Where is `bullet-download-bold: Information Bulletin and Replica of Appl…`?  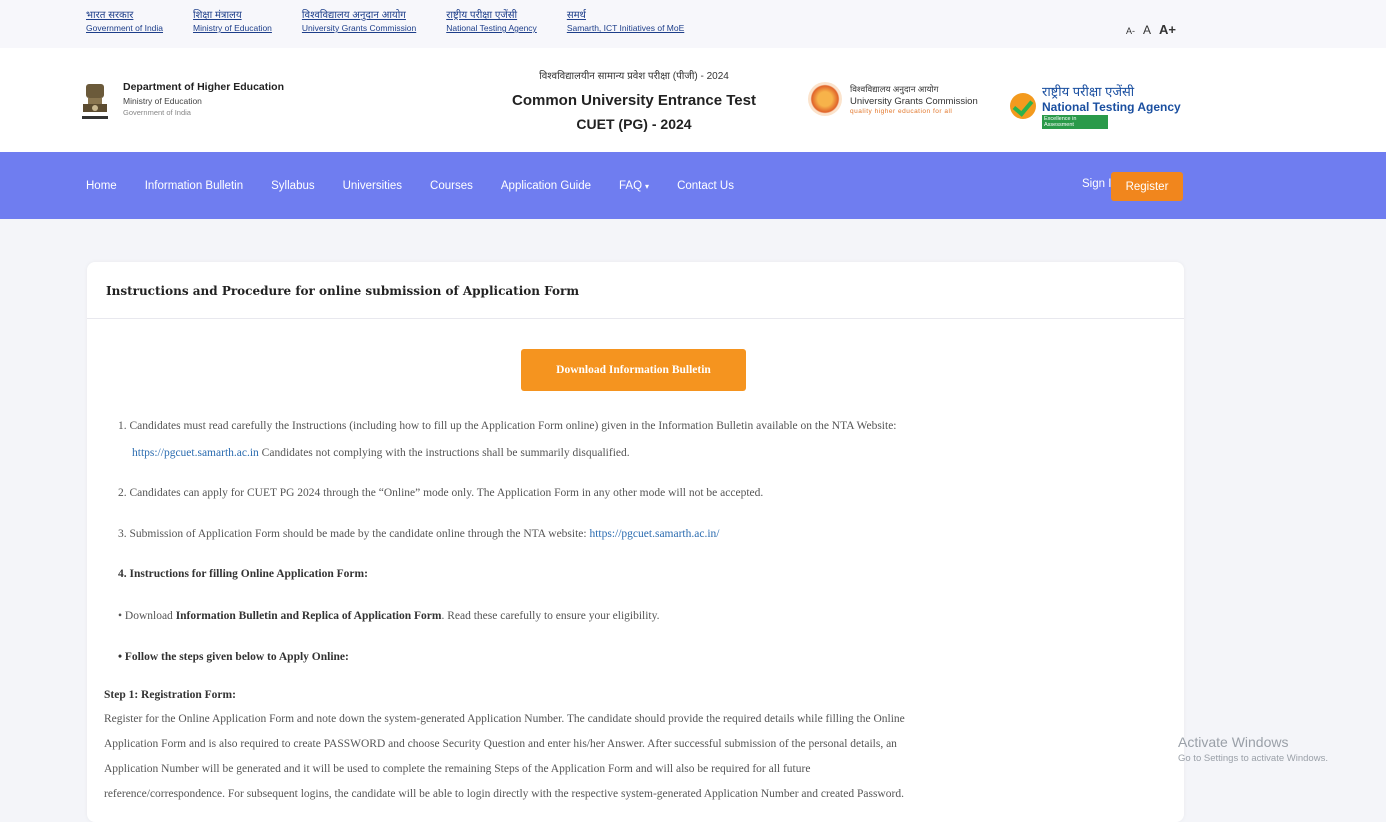 bullet-download-bold: Information Bulletin and Replica of Appl… is located at coordinates (308, 616).